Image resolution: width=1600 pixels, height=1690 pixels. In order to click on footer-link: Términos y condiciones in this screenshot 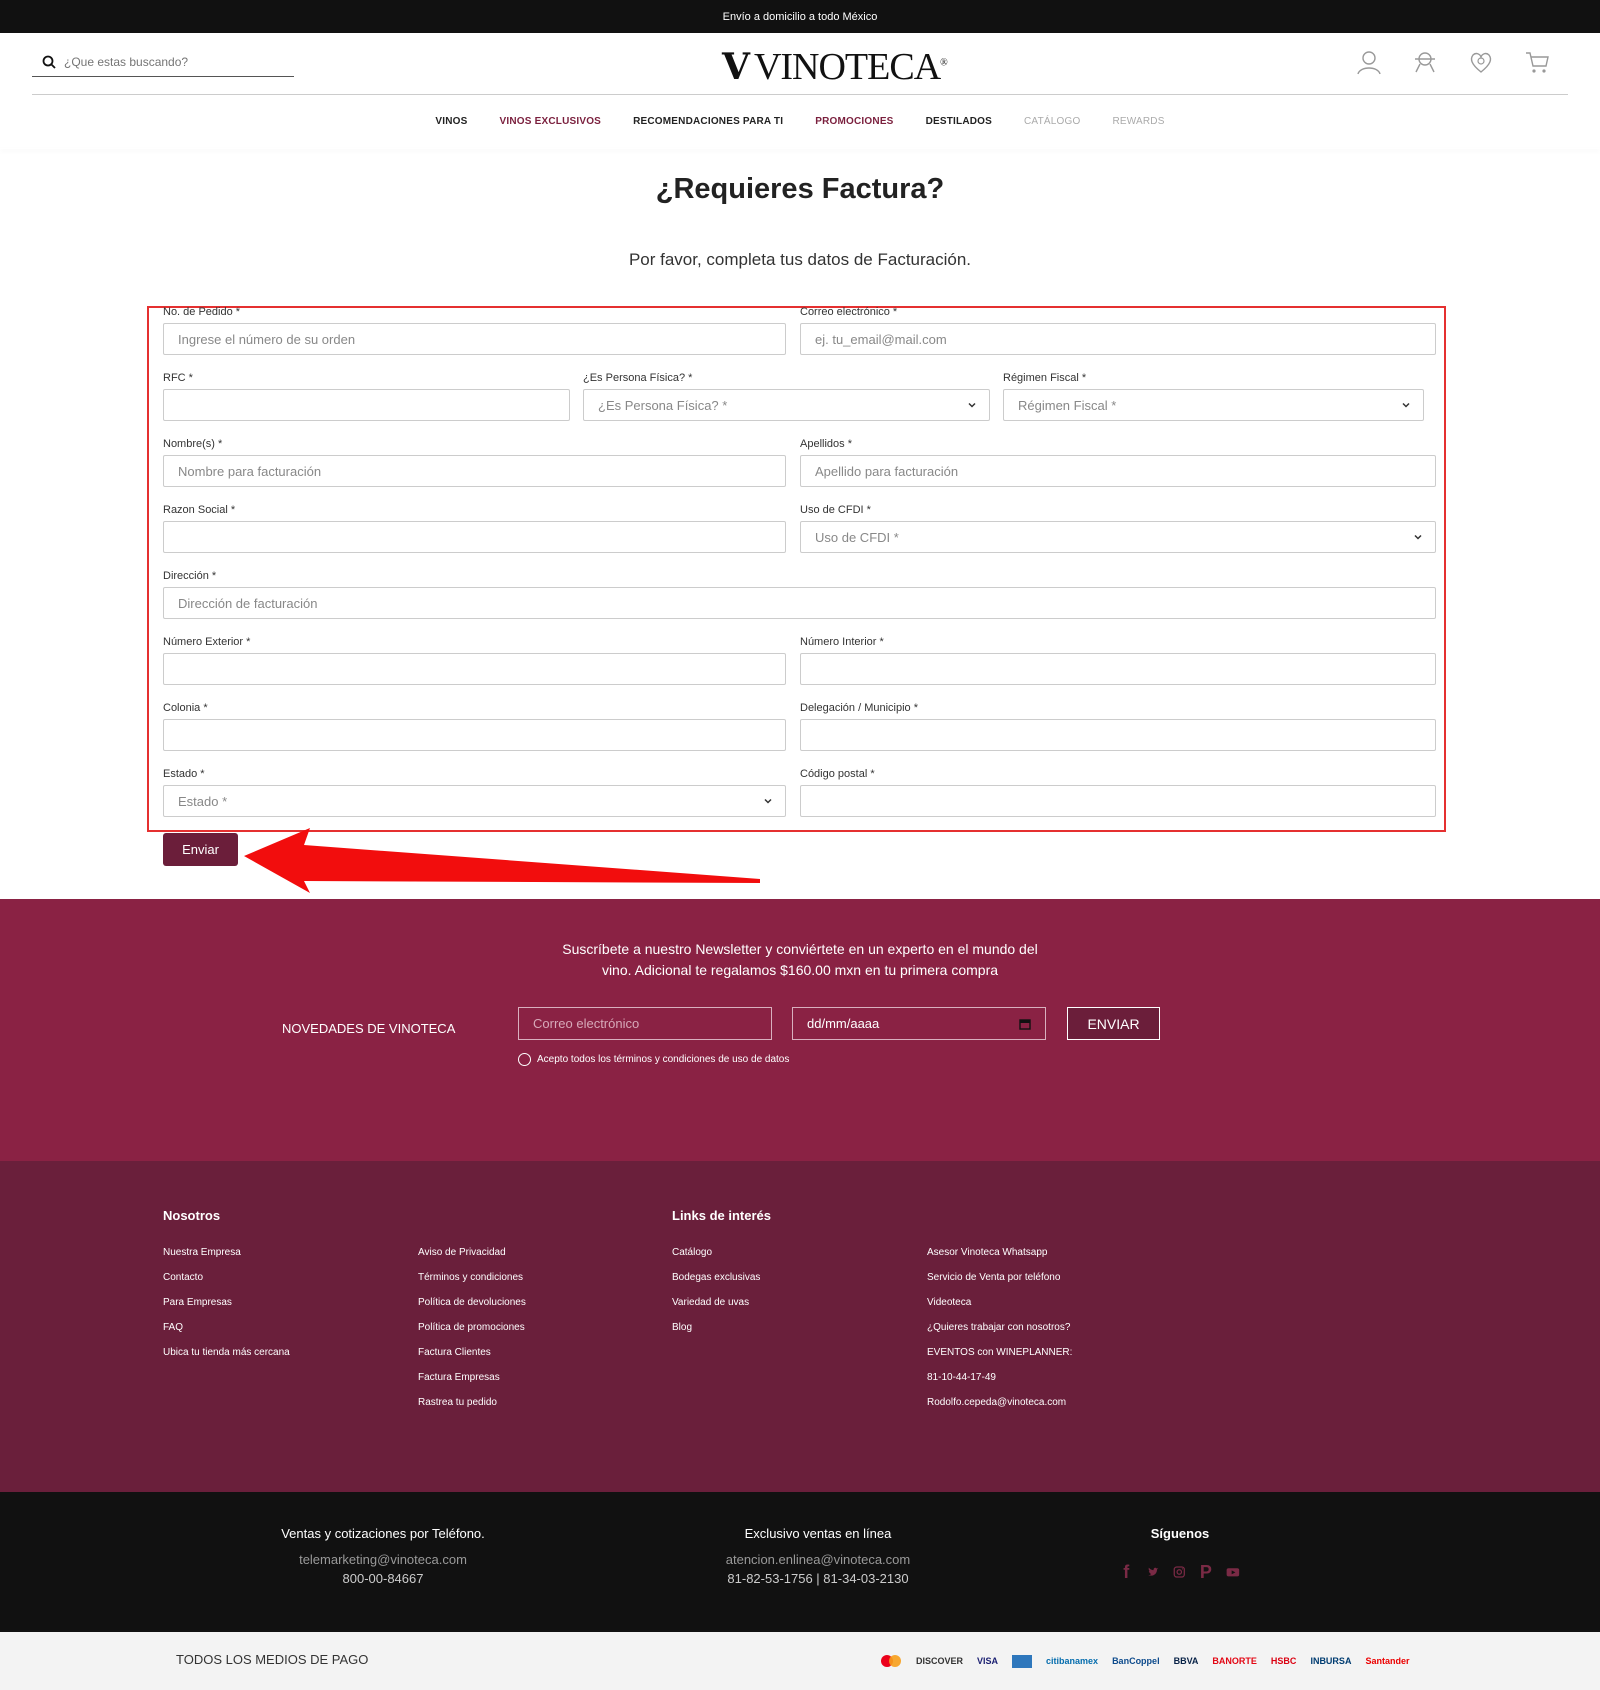, I will do `click(472, 1284)`.